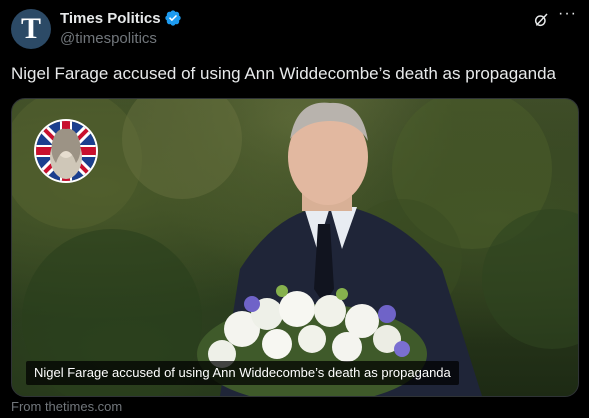 The width and height of the screenshot is (589, 418). What do you see at coordinates (66, 151) in the screenshot?
I see `channel-logo` at bounding box center [66, 151].